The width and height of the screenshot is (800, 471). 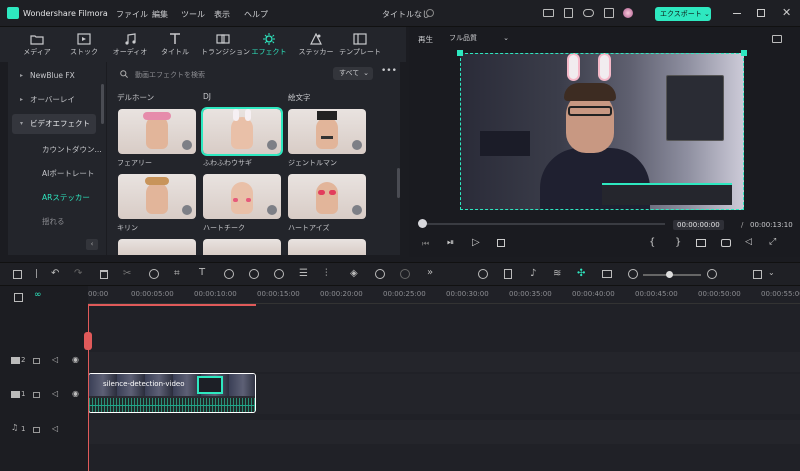 I want to click on adjust-icon: ☰, so click(x=303, y=273).